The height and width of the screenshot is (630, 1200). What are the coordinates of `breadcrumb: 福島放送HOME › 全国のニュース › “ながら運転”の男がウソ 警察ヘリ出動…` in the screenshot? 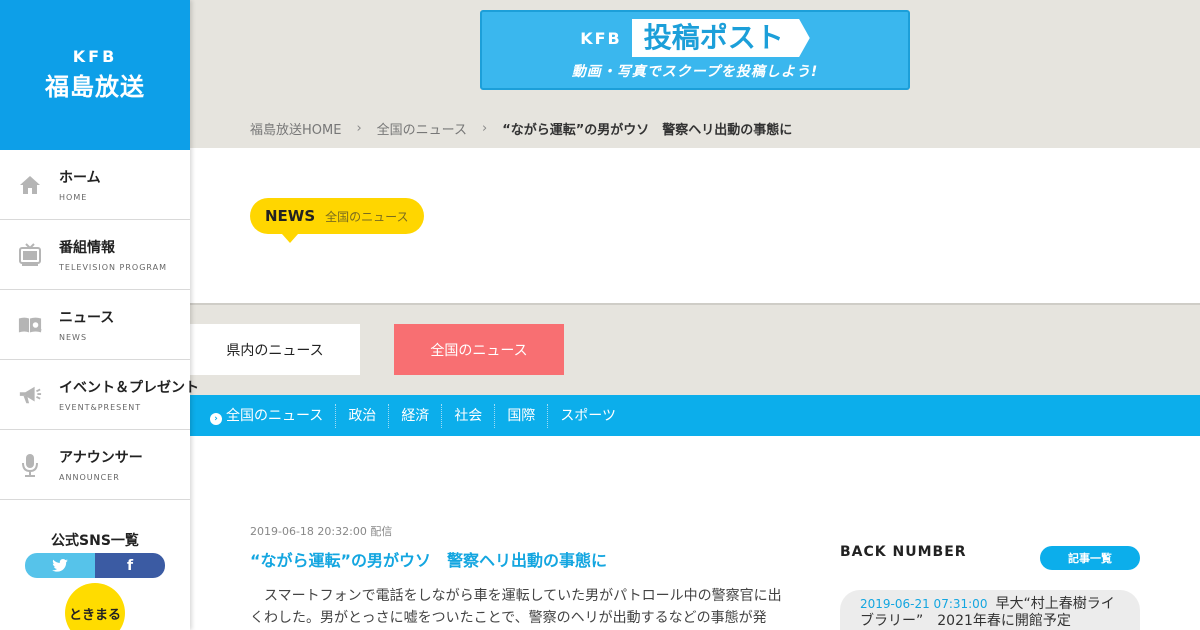 It's located at (521, 128).